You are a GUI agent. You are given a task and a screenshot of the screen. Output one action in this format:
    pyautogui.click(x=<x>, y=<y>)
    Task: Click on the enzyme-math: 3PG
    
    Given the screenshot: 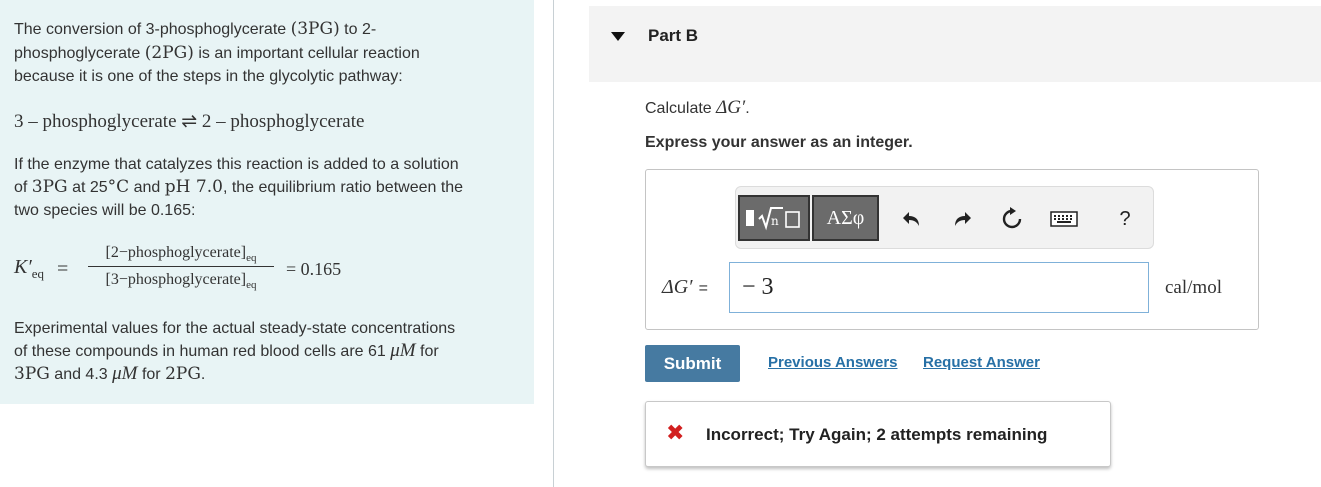 What is the action you would take?
    pyautogui.click(x=49, y=187)
    